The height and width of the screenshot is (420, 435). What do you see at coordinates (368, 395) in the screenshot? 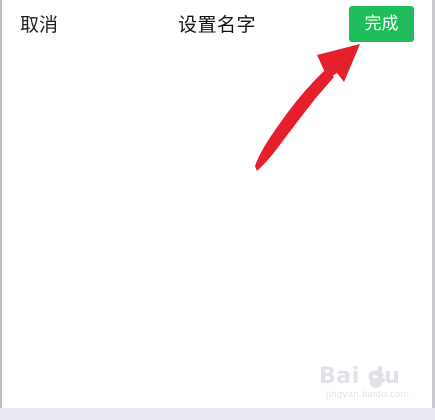
I see `watermark-url: jingyan.baidu.com` at bounding box center [368, 395].